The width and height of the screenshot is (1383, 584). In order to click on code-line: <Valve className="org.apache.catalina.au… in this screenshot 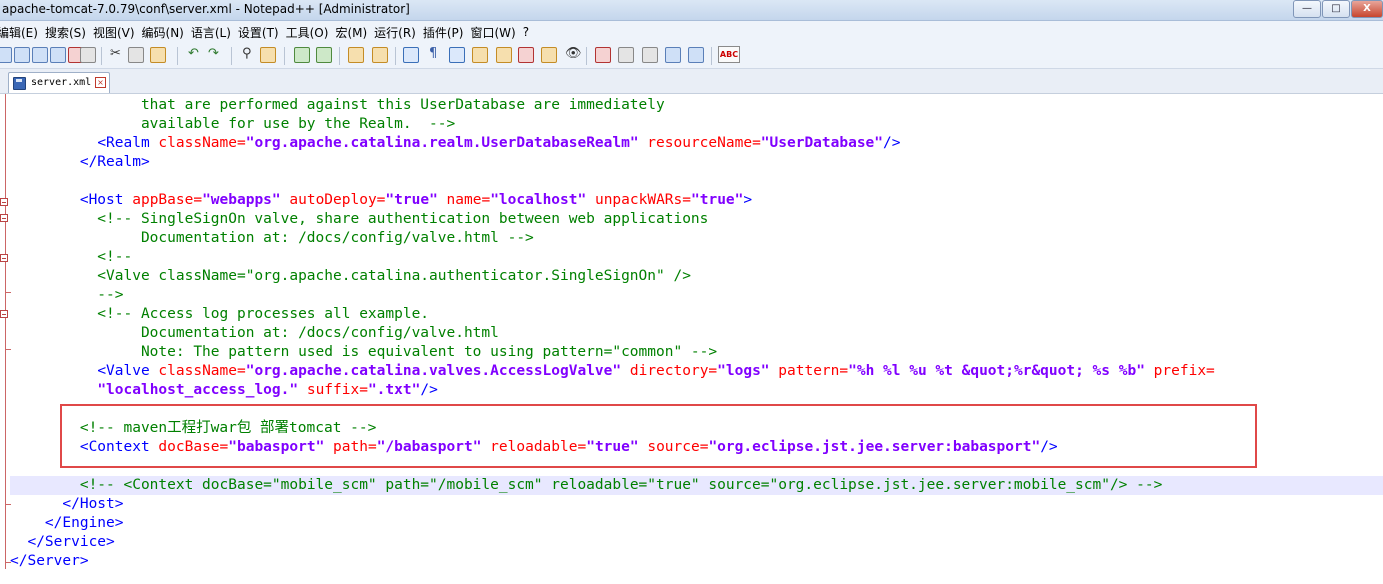, I will do `click(696, 276)`.